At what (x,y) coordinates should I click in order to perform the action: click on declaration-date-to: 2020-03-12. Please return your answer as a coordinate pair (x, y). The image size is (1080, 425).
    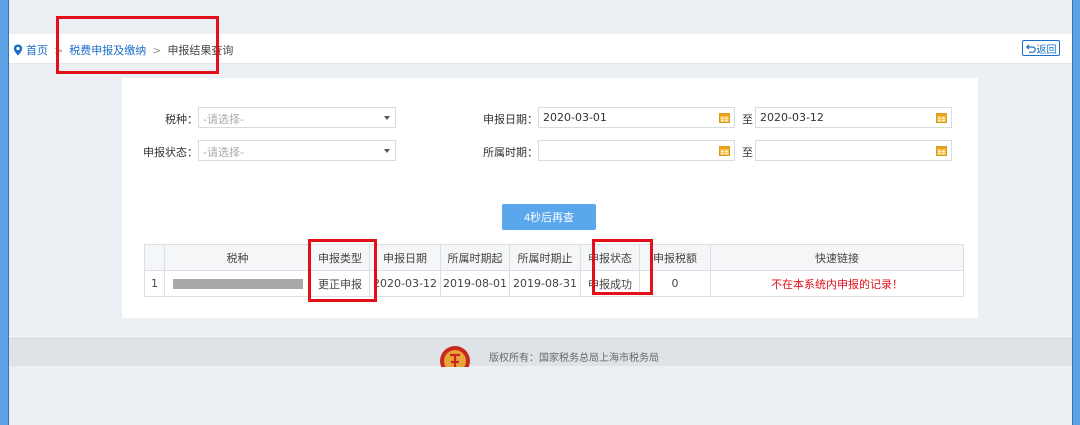
    Looking at the image, I should click on (853, 117).